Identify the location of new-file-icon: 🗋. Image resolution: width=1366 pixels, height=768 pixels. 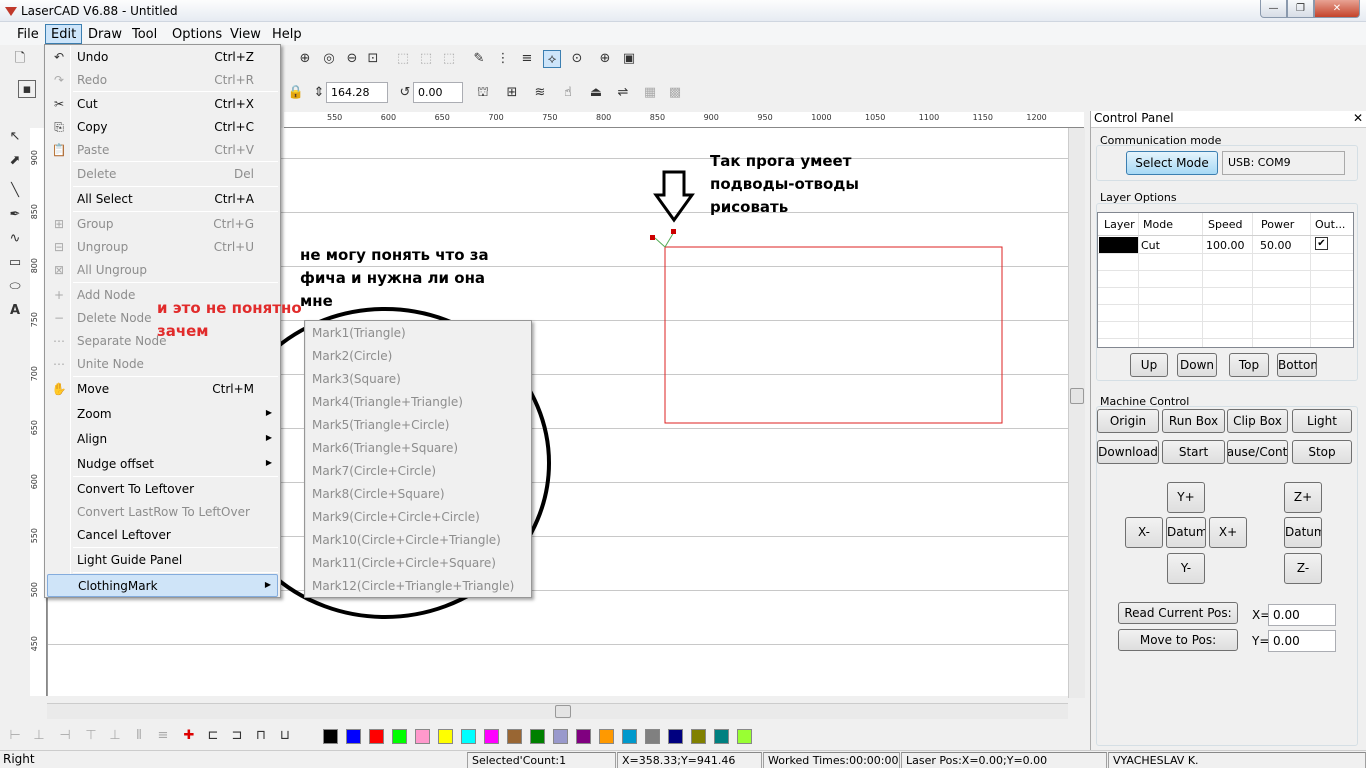
(20, 59).